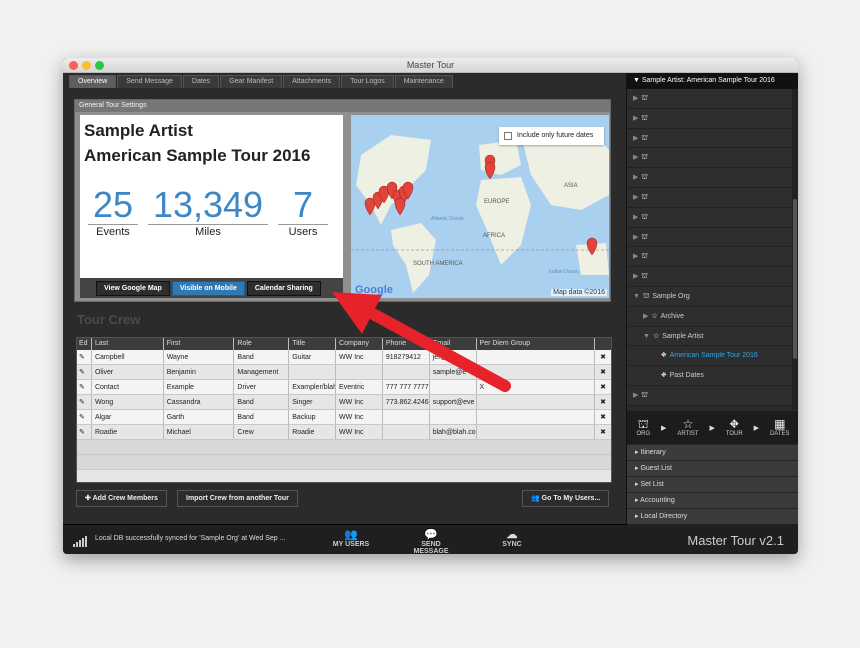 The image size is (860, 648). What do you see at coordinates (712, 376) in the screenshot?
I see `sidebar-item-past-dates: ⛖ Past Dates` at bounding box center [712, 376].